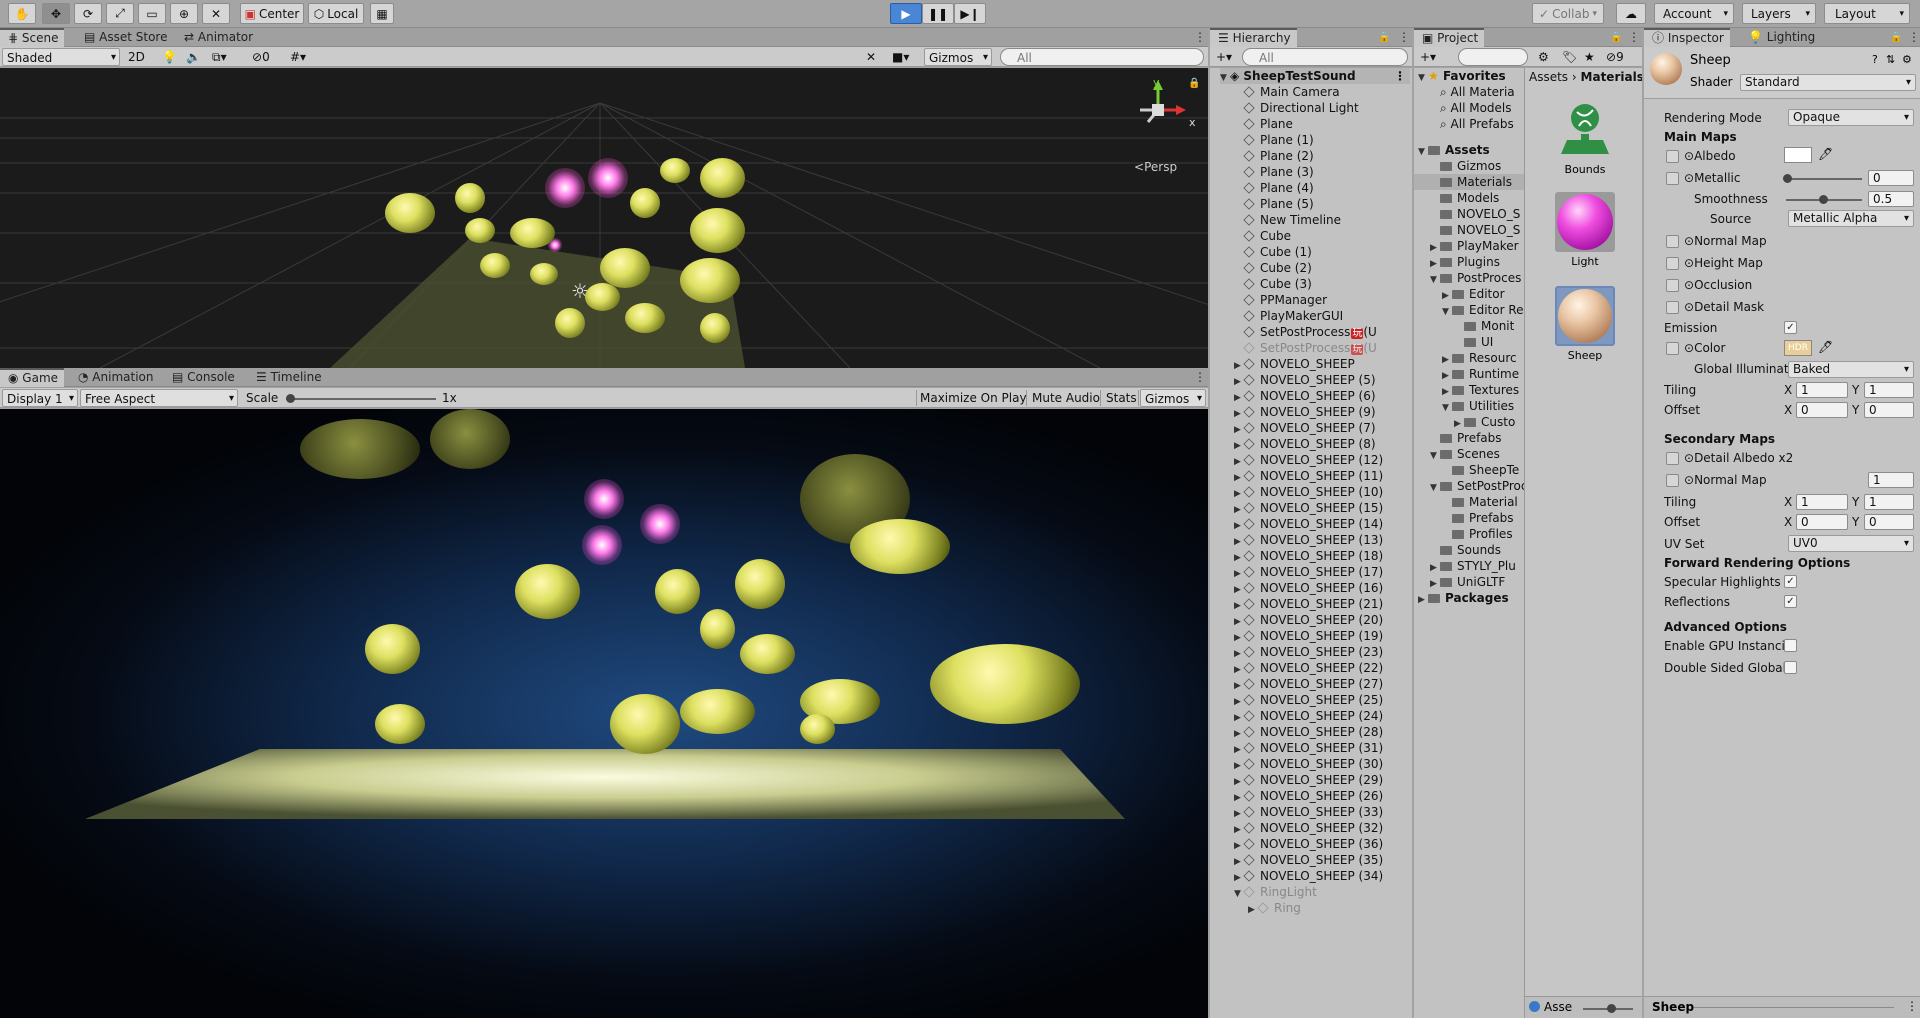  What do you see at coordinates (1253, 37) in the screenshot?
I see `tab-hierarchy: ☰ Hierarchy` at bounding box center [1253, 37].